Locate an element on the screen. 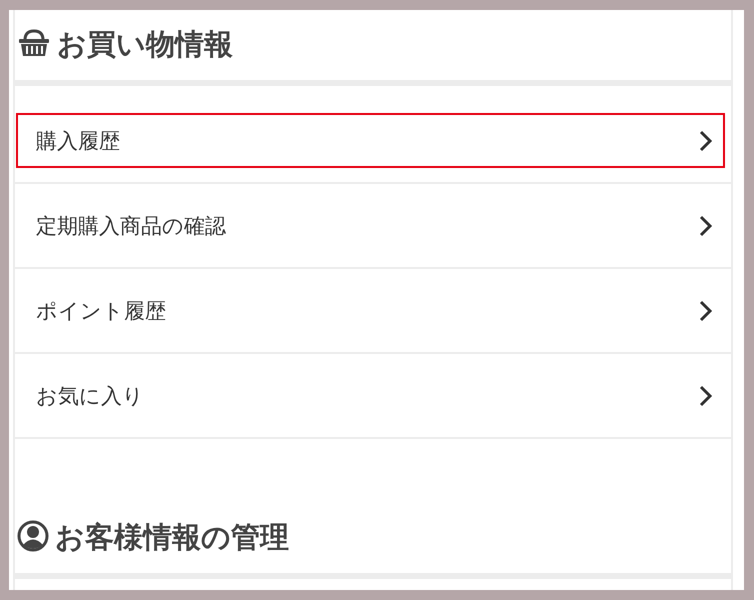 The image size is (754, 600). menu-item: ポイント履歴 is located at coordinates (370, 310).